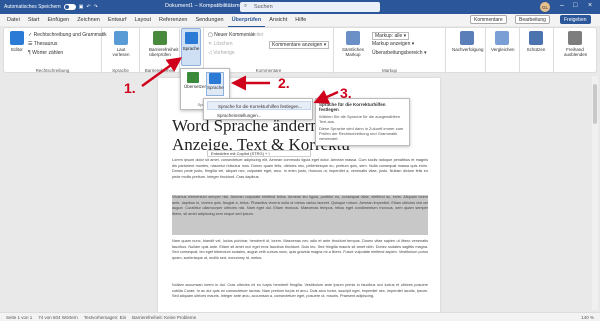 The image size is (600, 321). I want to click on ink-label: Freihand ausblenden, so click(576, 52).